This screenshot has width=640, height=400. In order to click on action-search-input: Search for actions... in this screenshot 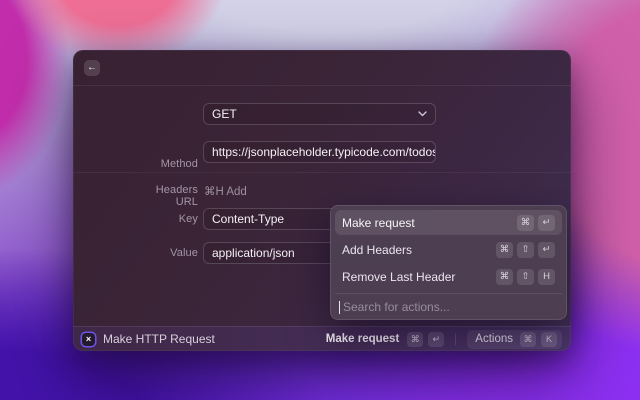, I will do `click(448, 306)`.